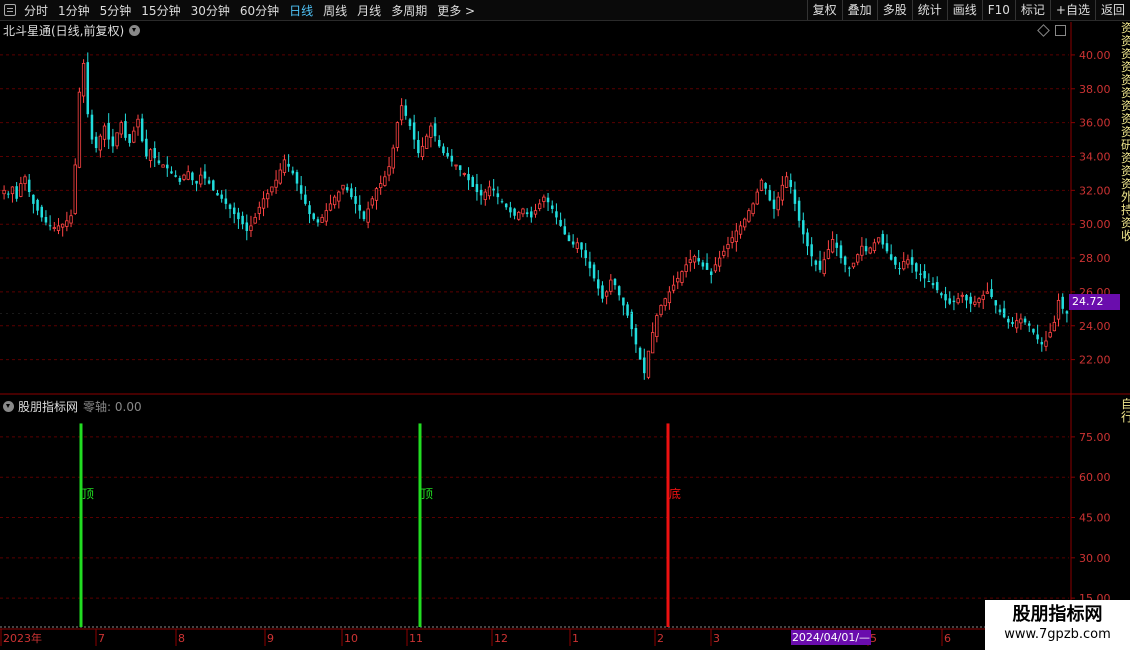  Describe the element at coordinates (1095, 437) in the screenshot. I see `indicator-tick-label: 75.00` at that location.